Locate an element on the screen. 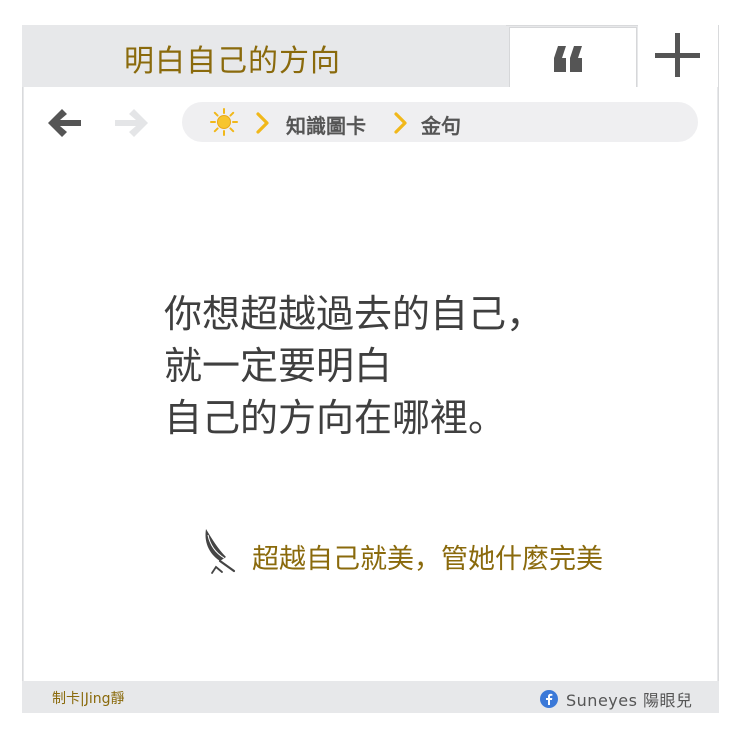 This screenshot has height=740, width=740. sun-icon is located at coordinates (224, 122).